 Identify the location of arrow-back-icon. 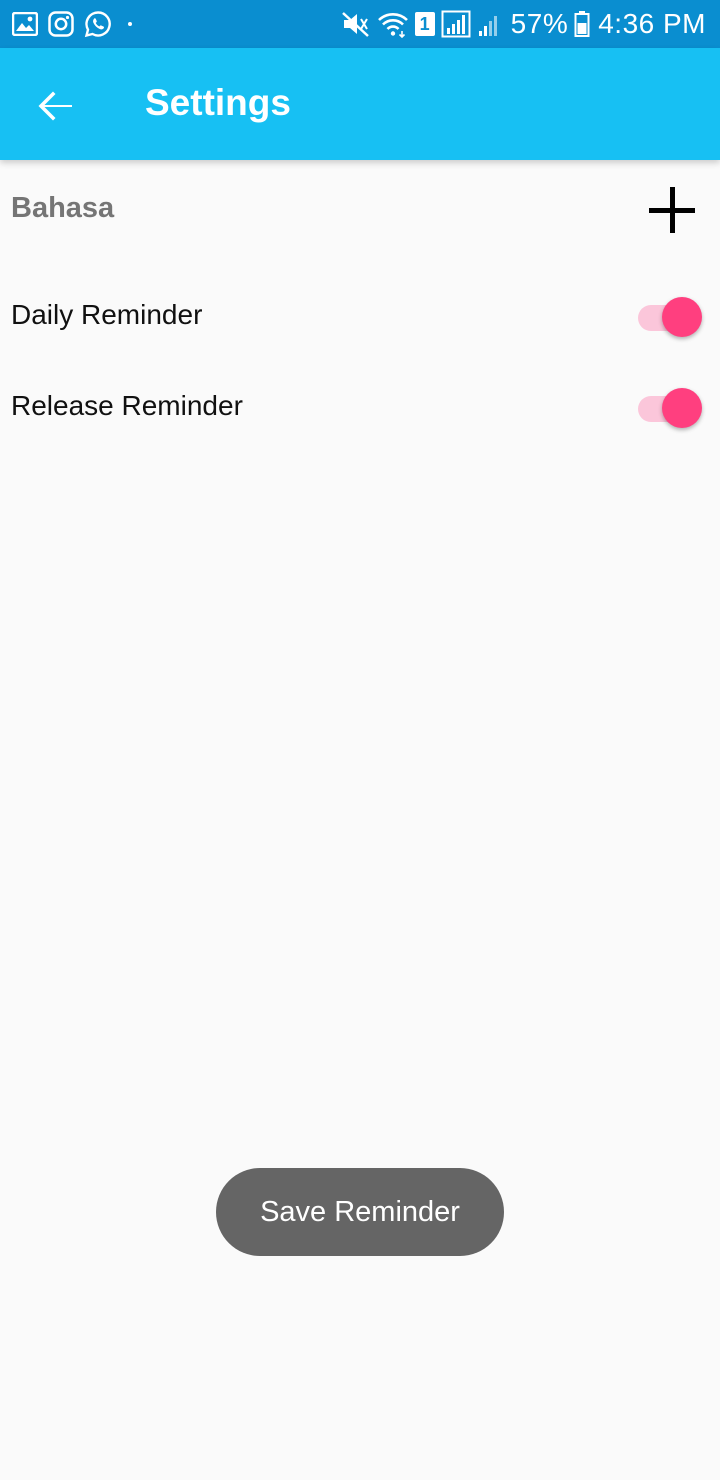
(55, 106).